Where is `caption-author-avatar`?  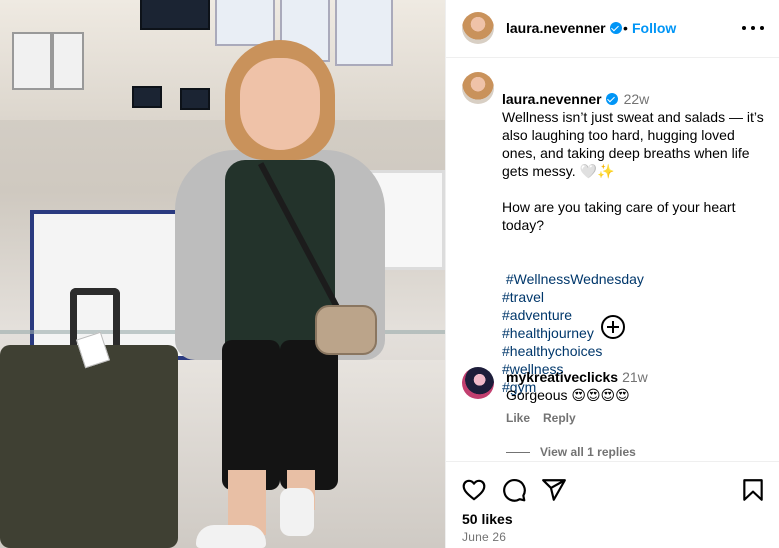 caption-author-avatar is located at coordinates (478, 88).